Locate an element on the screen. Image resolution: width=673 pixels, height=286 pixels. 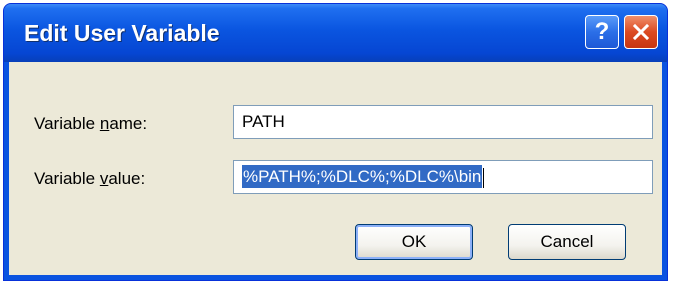
cancel-button-label: Cancel is located at coordinates (567, 241).